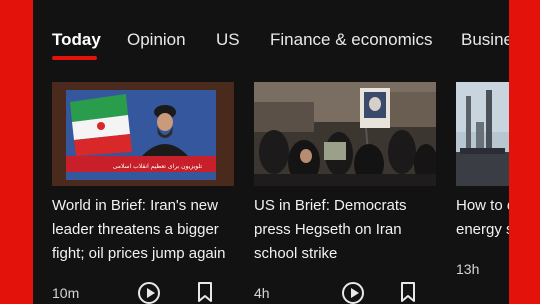 This screenshot has height=304, width=540. What do you see at coordinates (156, 40) in the screenshot?
I see `tab-opinion: Opinion` at bounding box center [156, 40].